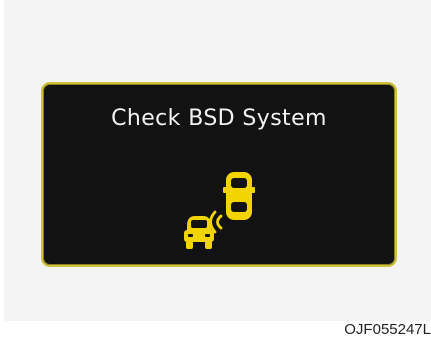 This screenshot has width=431, height=342. What do you see at coordinates (216, 222) in the screenshot?
I see `radar-wave-icon` at bounding box center [216, 222].